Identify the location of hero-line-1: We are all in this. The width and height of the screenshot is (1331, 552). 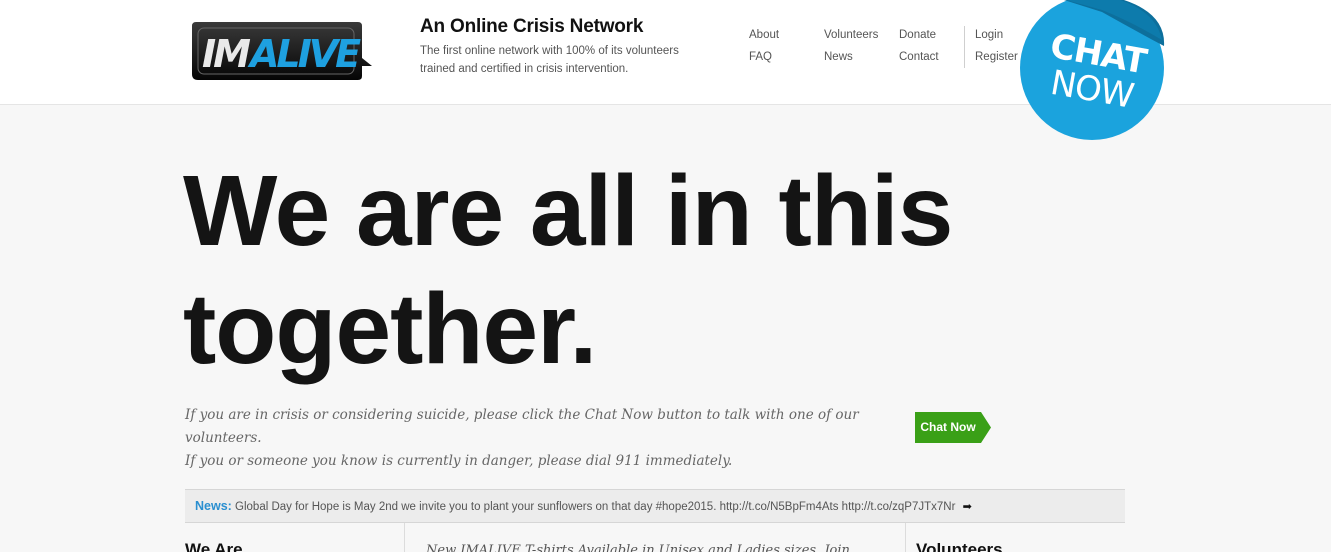
(568, 211).